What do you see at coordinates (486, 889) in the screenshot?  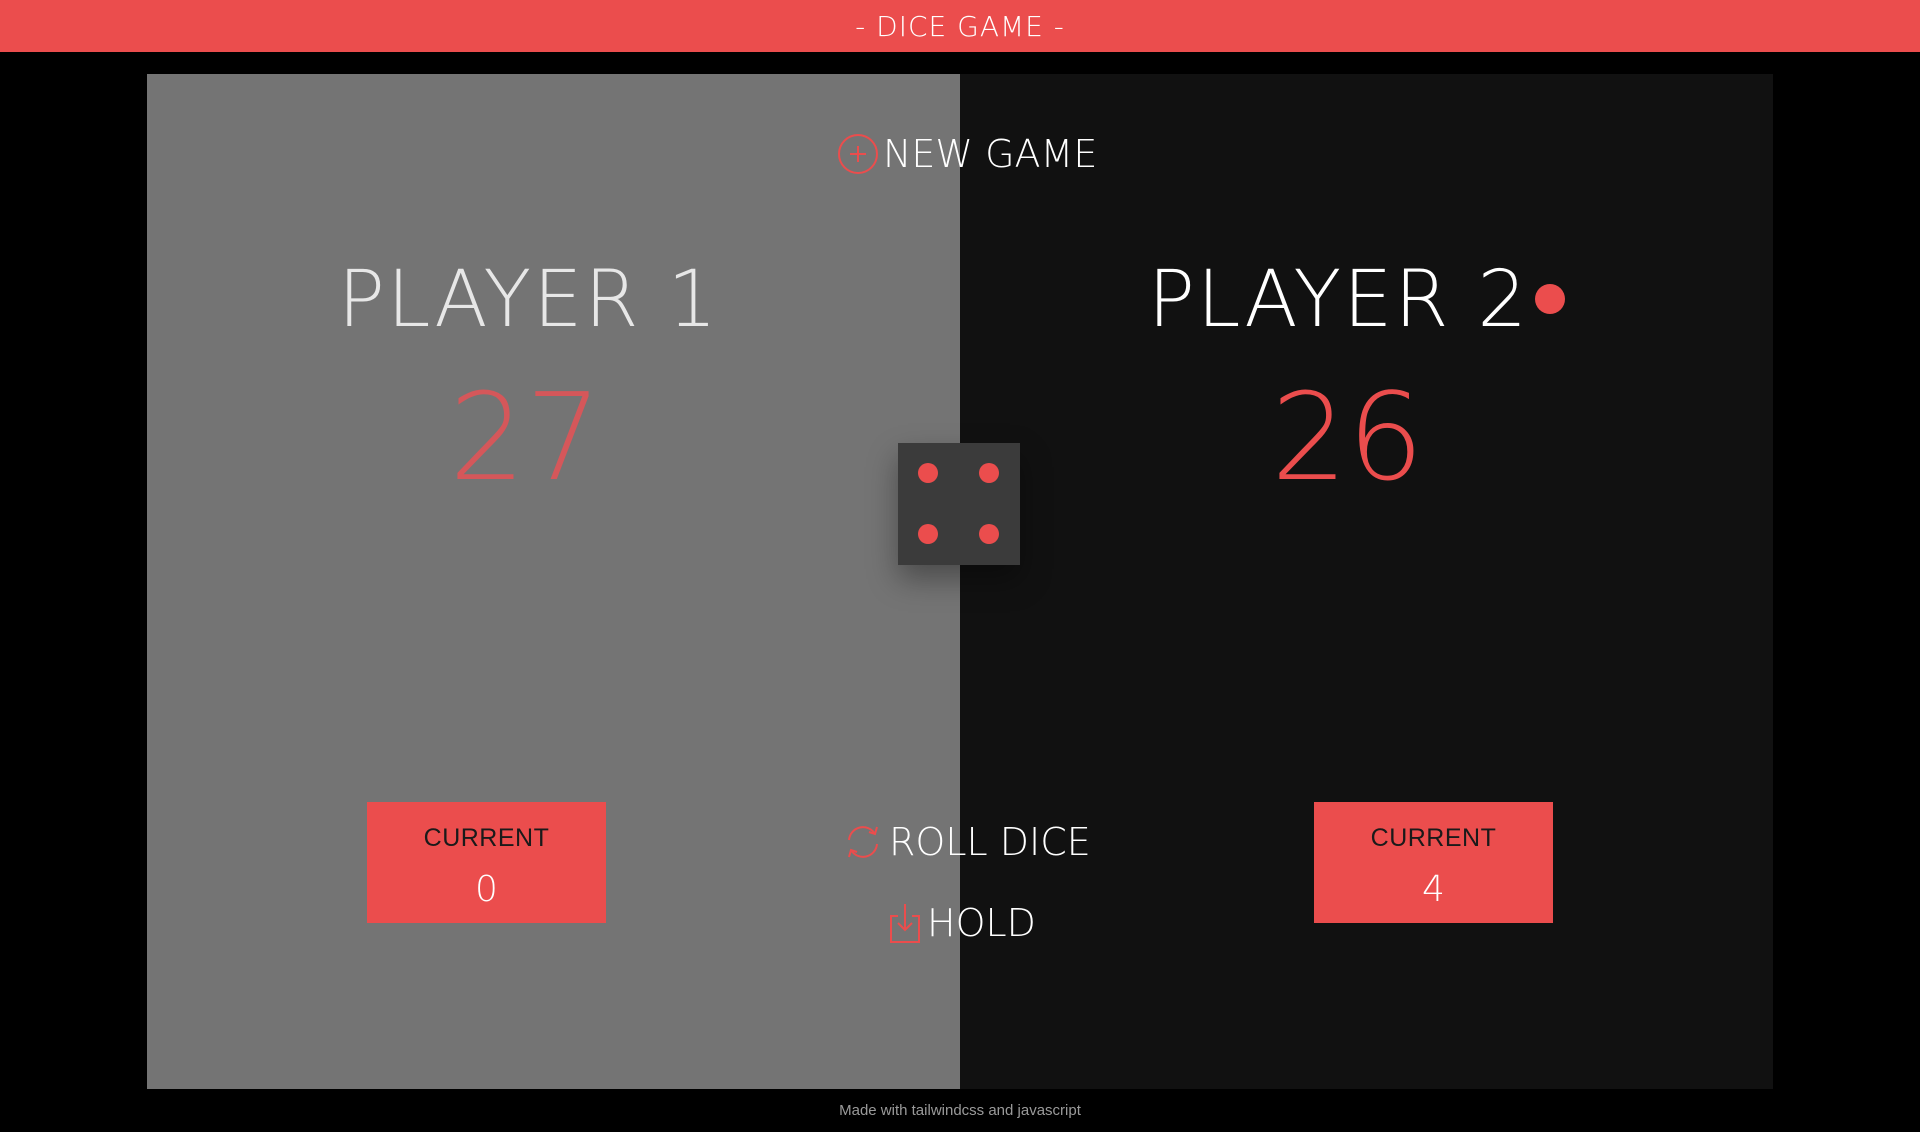 I see `player-1-current-value: 0` at bounding box center [486, 889].